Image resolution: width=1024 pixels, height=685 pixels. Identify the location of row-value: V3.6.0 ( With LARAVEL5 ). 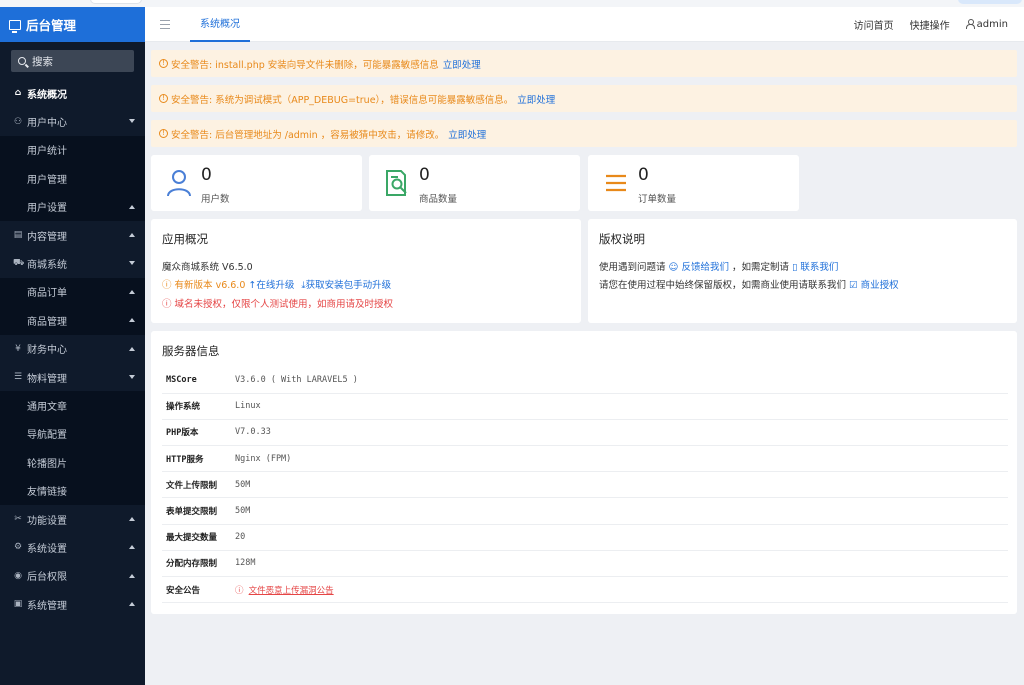
(620, 380).